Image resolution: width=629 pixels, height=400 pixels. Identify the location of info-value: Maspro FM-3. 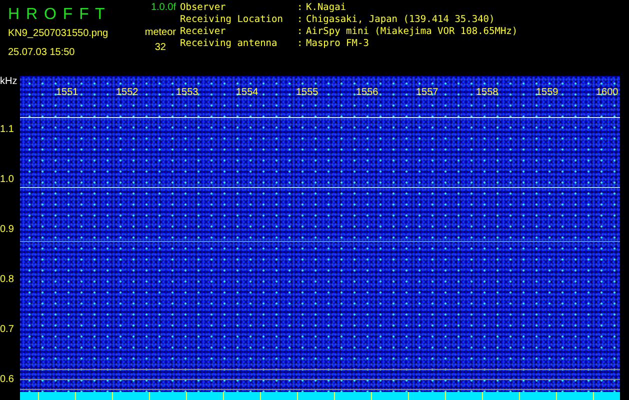
(338, 44).